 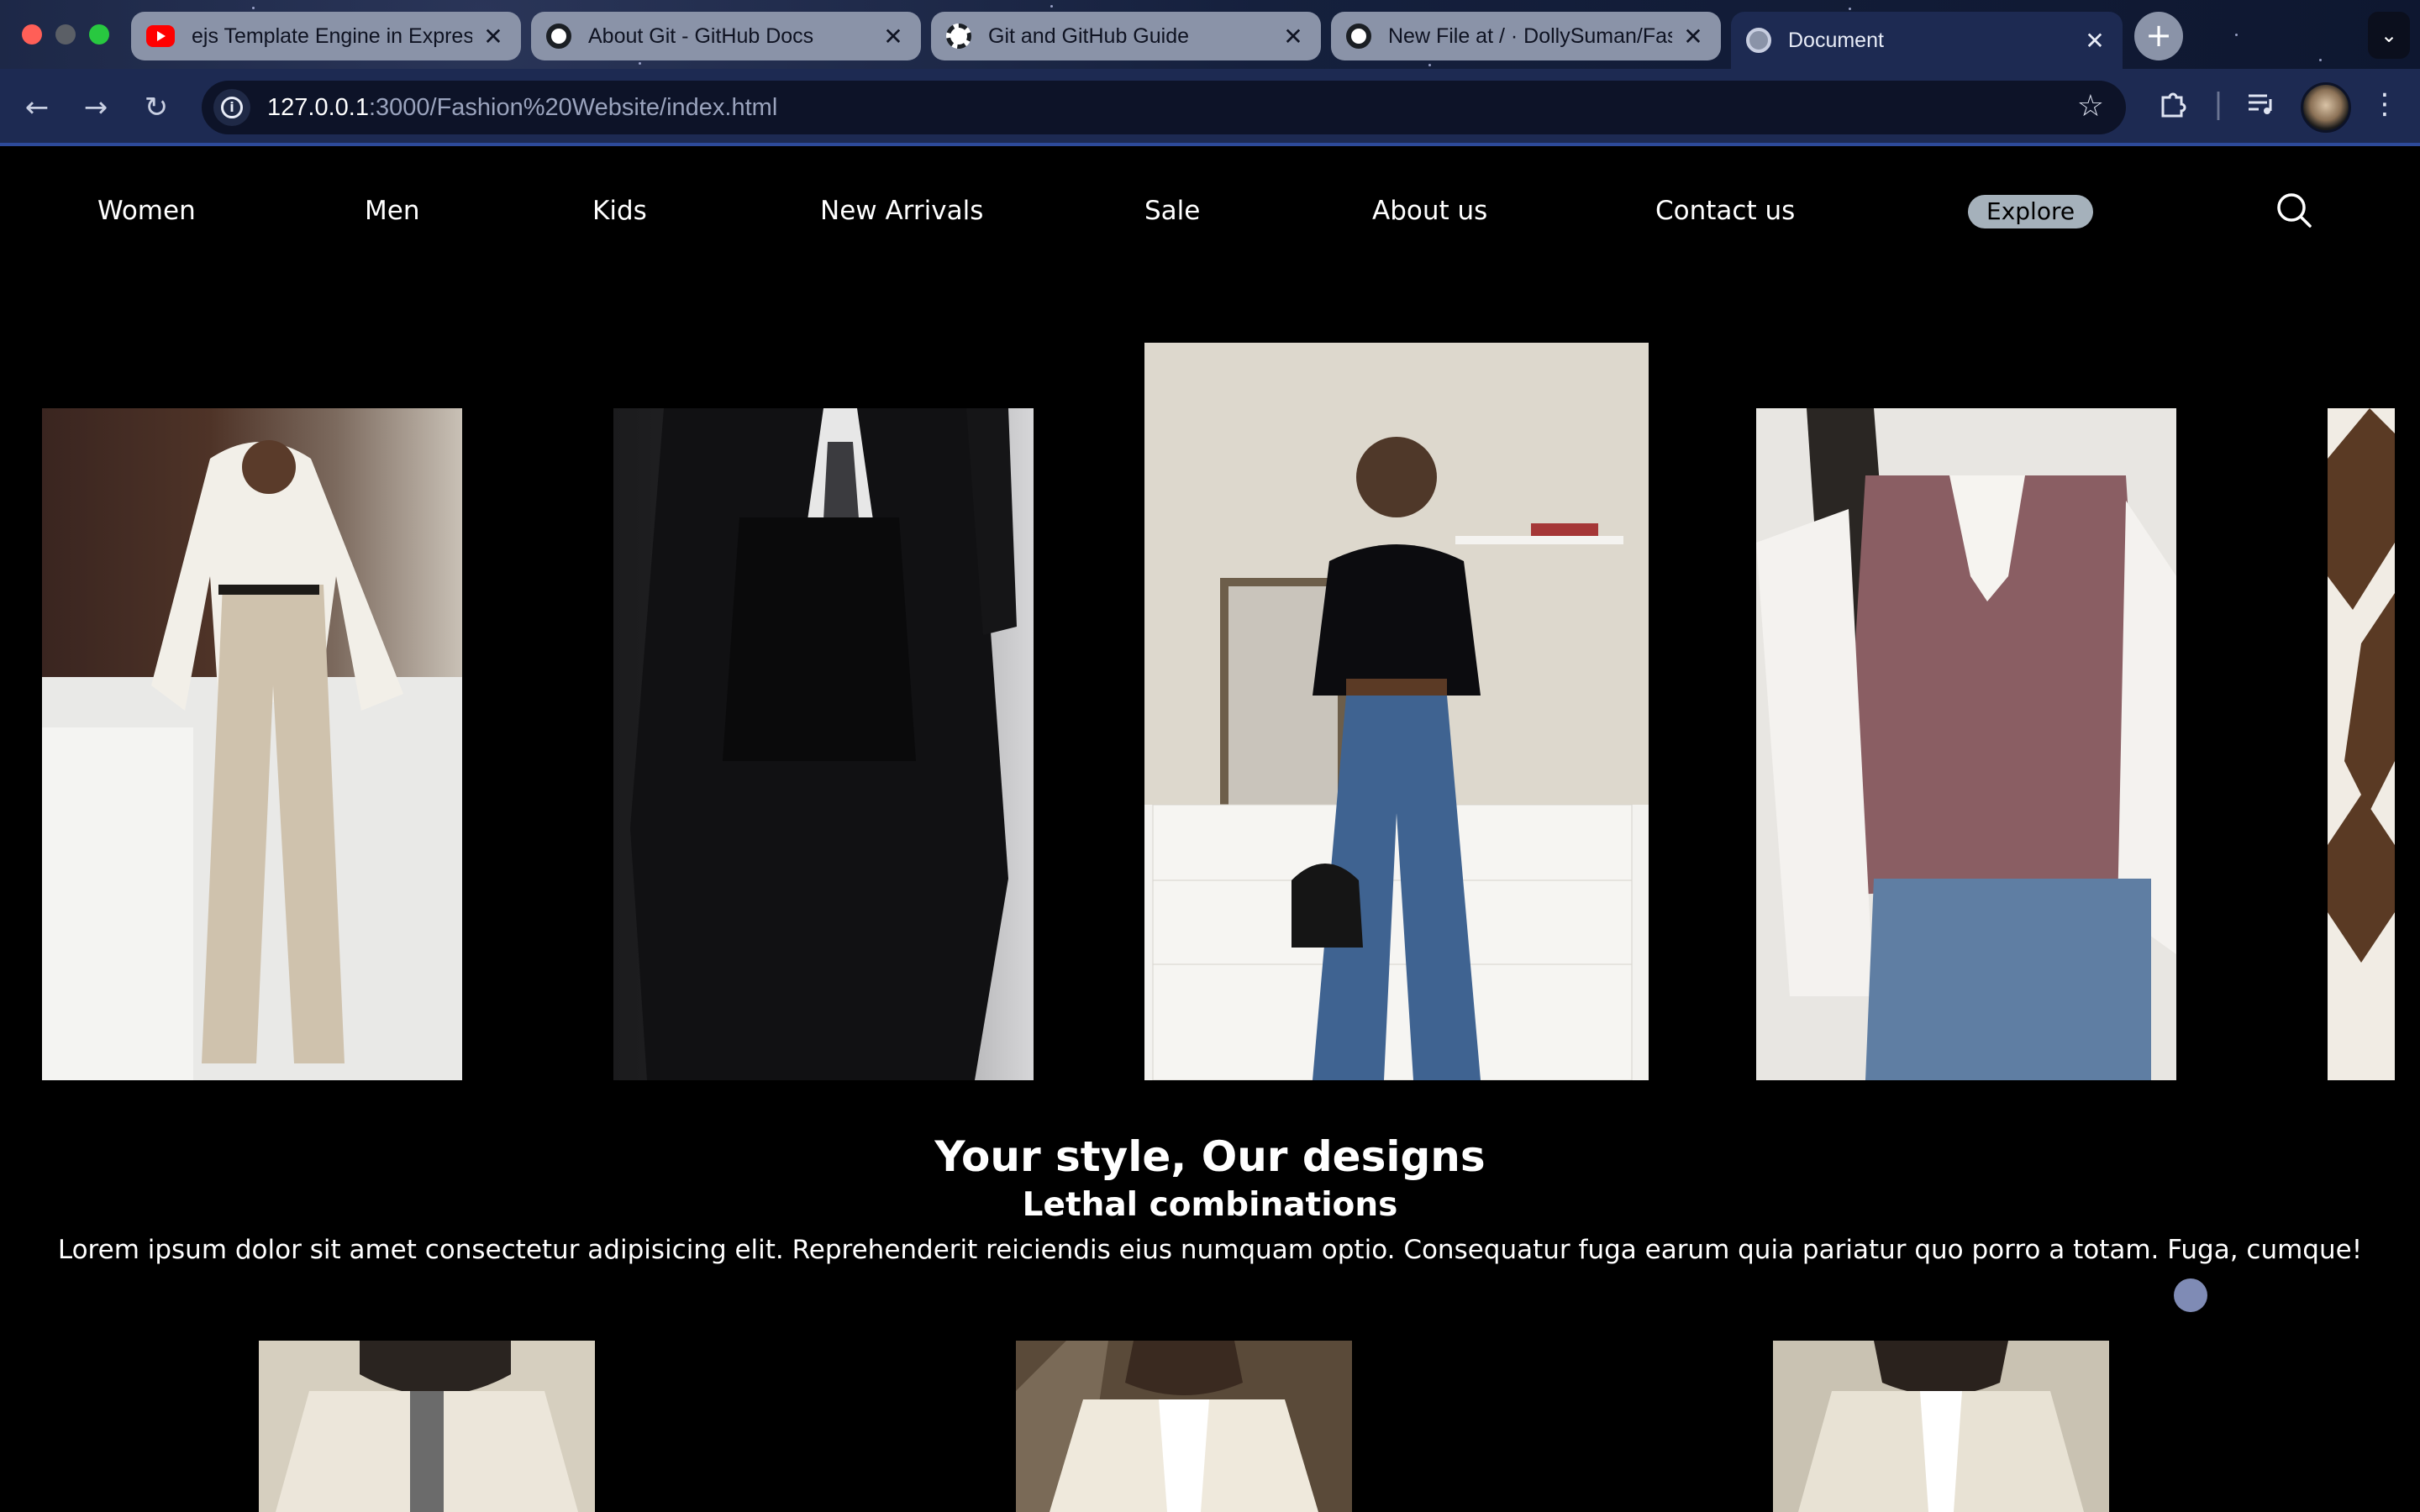 I want to click on youtube-icon, so click(x=161, y=36).